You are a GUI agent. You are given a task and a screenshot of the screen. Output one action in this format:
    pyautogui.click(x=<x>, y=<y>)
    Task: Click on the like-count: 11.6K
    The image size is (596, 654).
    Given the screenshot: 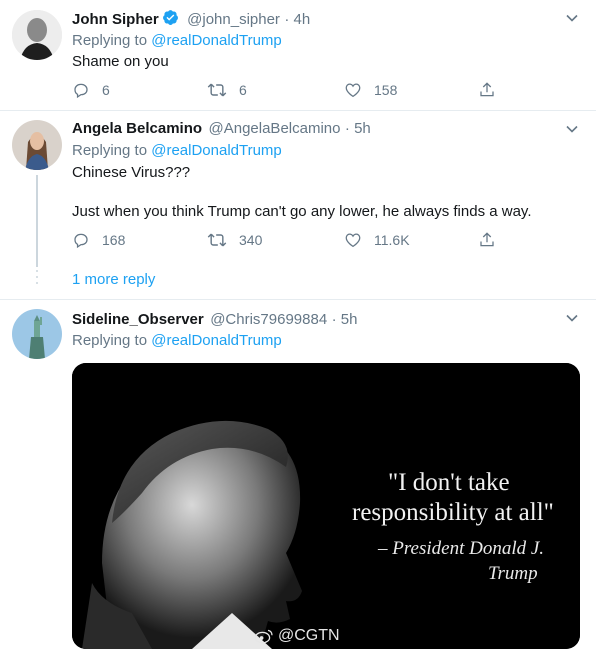 What is the action you would take?
    pyautogui.click(x=392, y=240)
    